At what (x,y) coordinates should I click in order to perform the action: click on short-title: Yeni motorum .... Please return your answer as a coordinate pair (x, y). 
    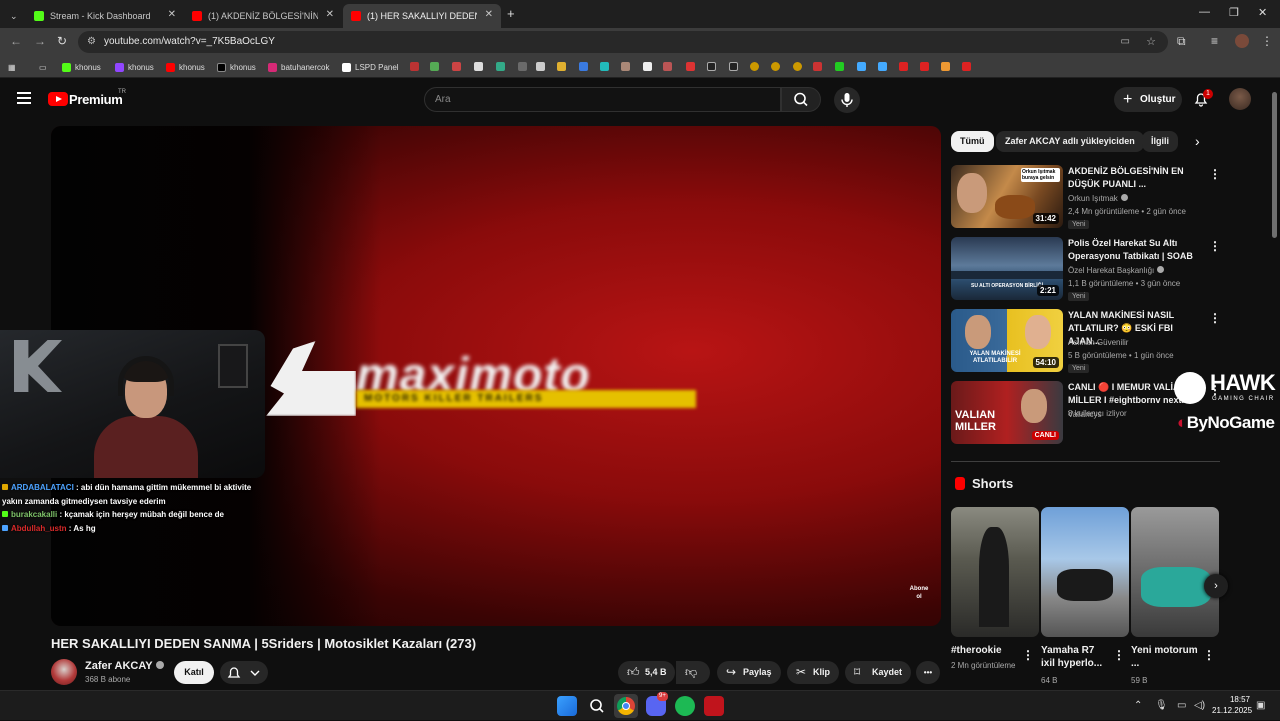
    Looking at the image, I should click on (1166, 657).